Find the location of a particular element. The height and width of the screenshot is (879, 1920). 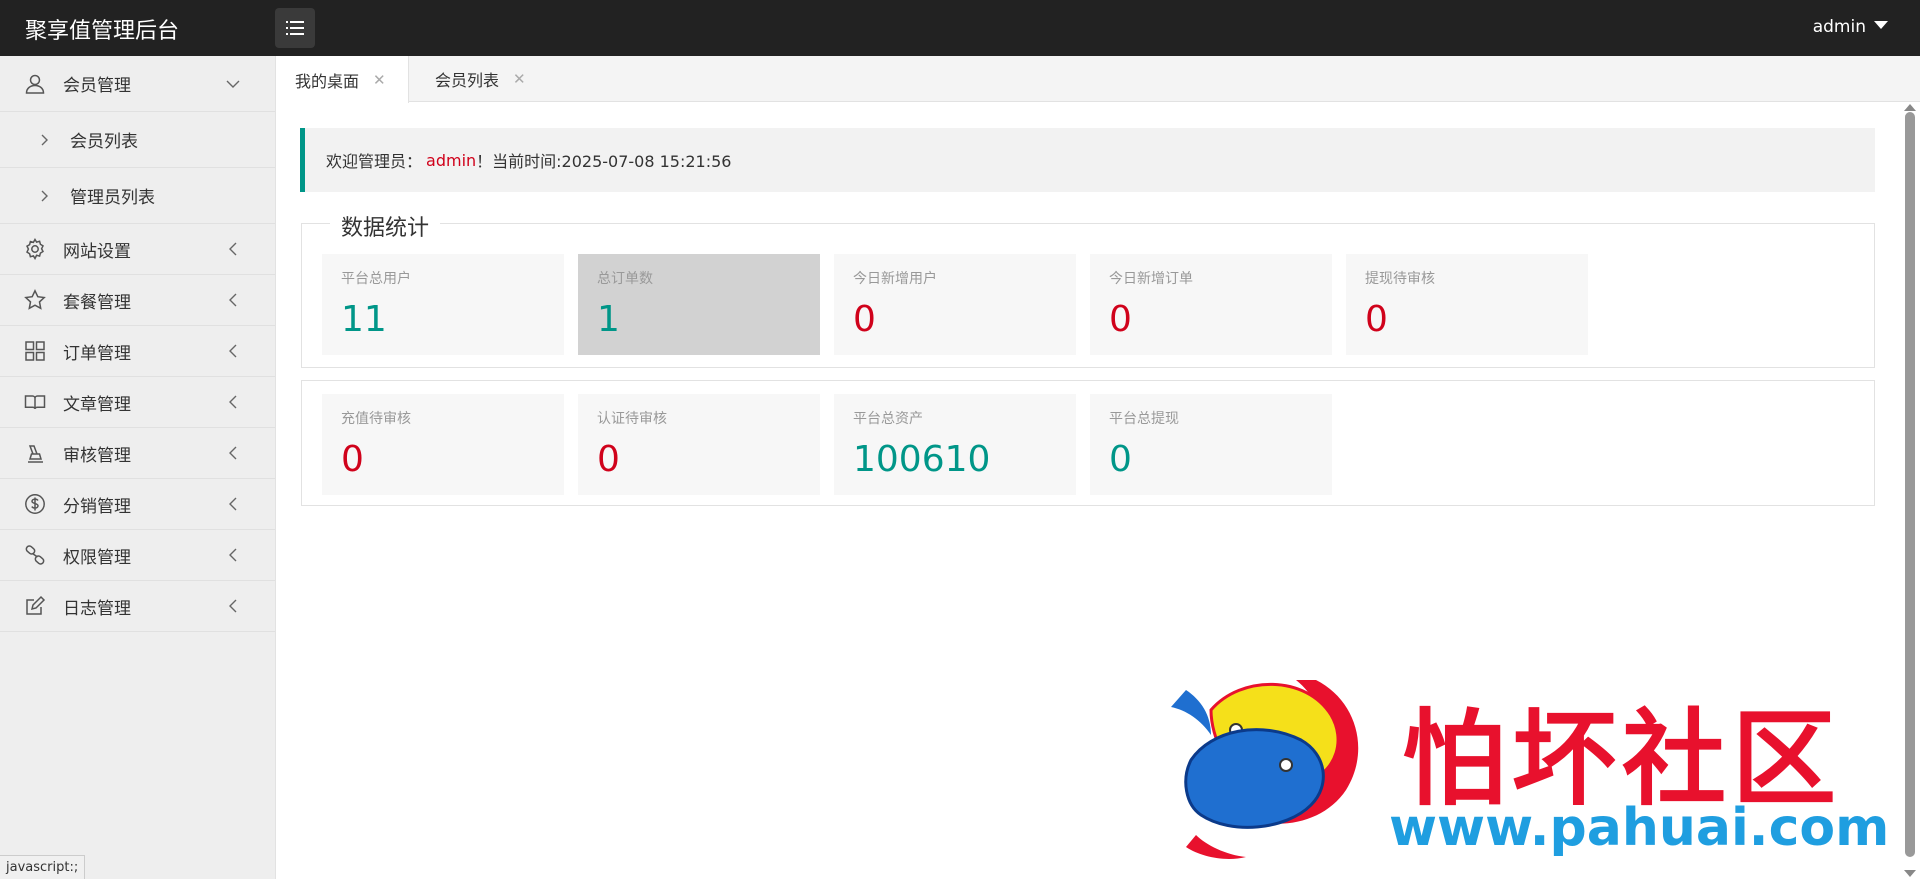

sidebar-item-order: 订单管理 is located at coordinates (137, 351).